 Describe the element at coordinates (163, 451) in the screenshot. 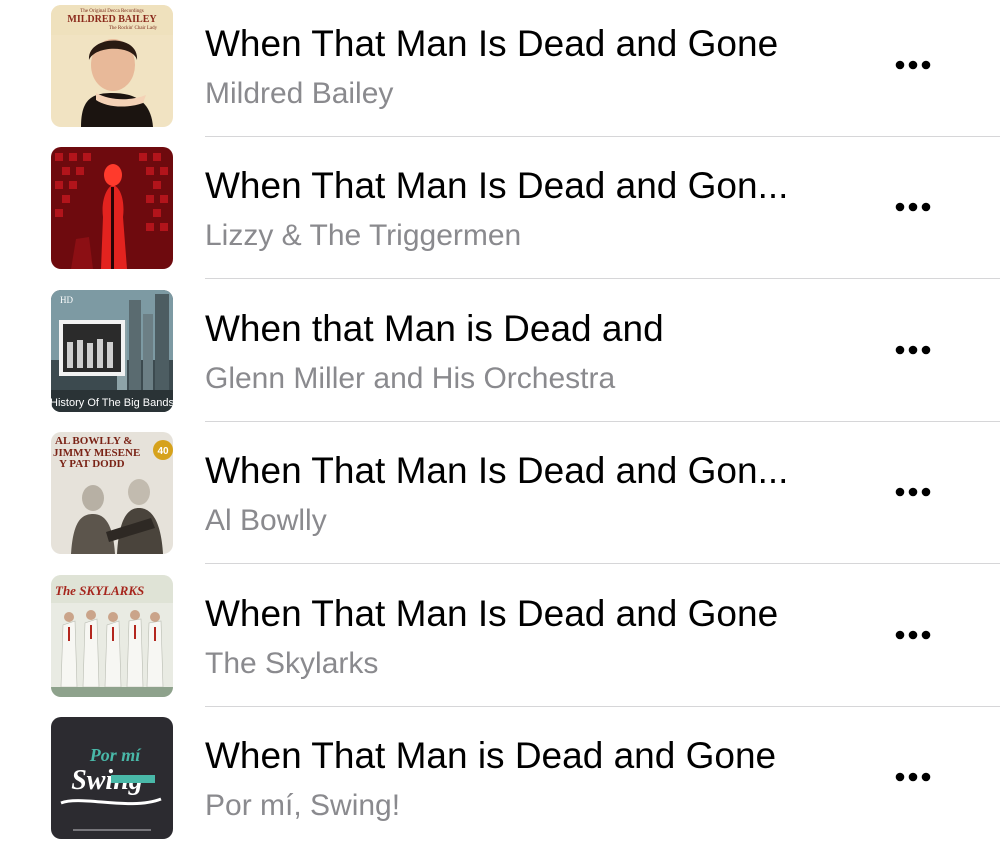

I see `artwork-text: 40` at that location.